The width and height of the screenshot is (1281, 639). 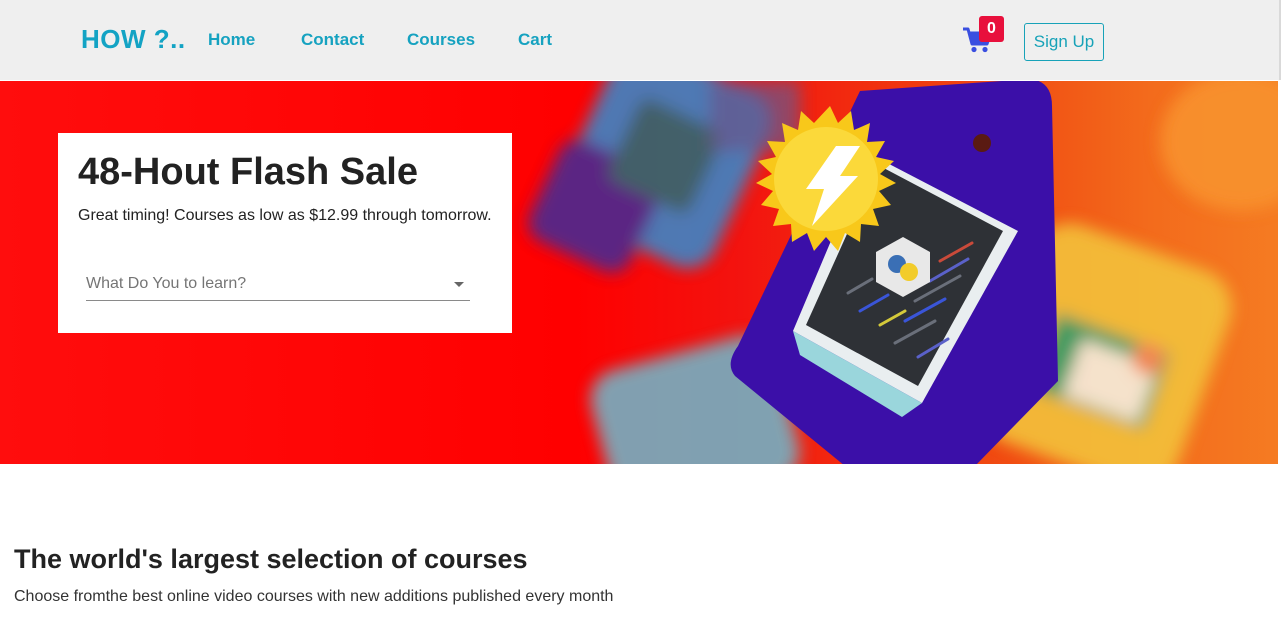 What do you see at coordinates (459, 284) in the screenshot?
I see `caret-down-icon` at bounding box center [459, 284].